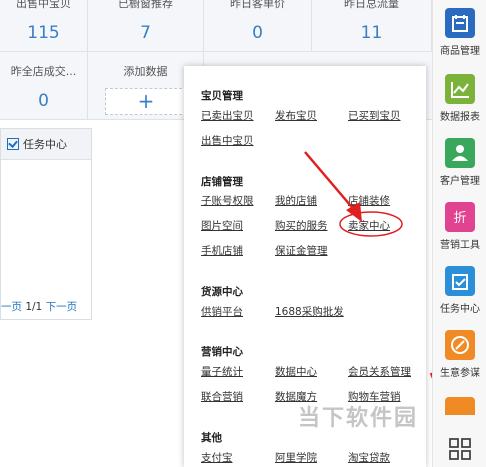 The image size is (486, 467). I want to click on partial-orange-icon, so click(460, 406).